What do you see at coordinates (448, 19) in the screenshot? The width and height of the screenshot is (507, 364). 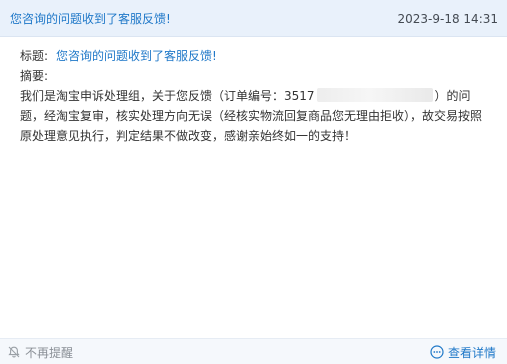 I see `notification-timestamp: 2023-9-18 14:31` at bounding box center [448, 19].